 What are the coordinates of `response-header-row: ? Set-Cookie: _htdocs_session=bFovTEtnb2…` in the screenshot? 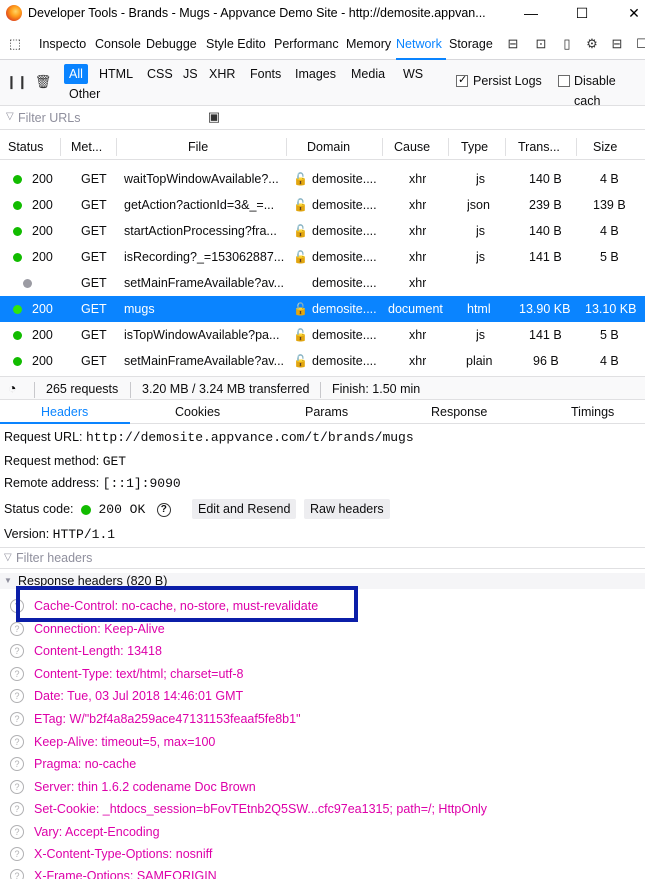 It's located at (322, 809).